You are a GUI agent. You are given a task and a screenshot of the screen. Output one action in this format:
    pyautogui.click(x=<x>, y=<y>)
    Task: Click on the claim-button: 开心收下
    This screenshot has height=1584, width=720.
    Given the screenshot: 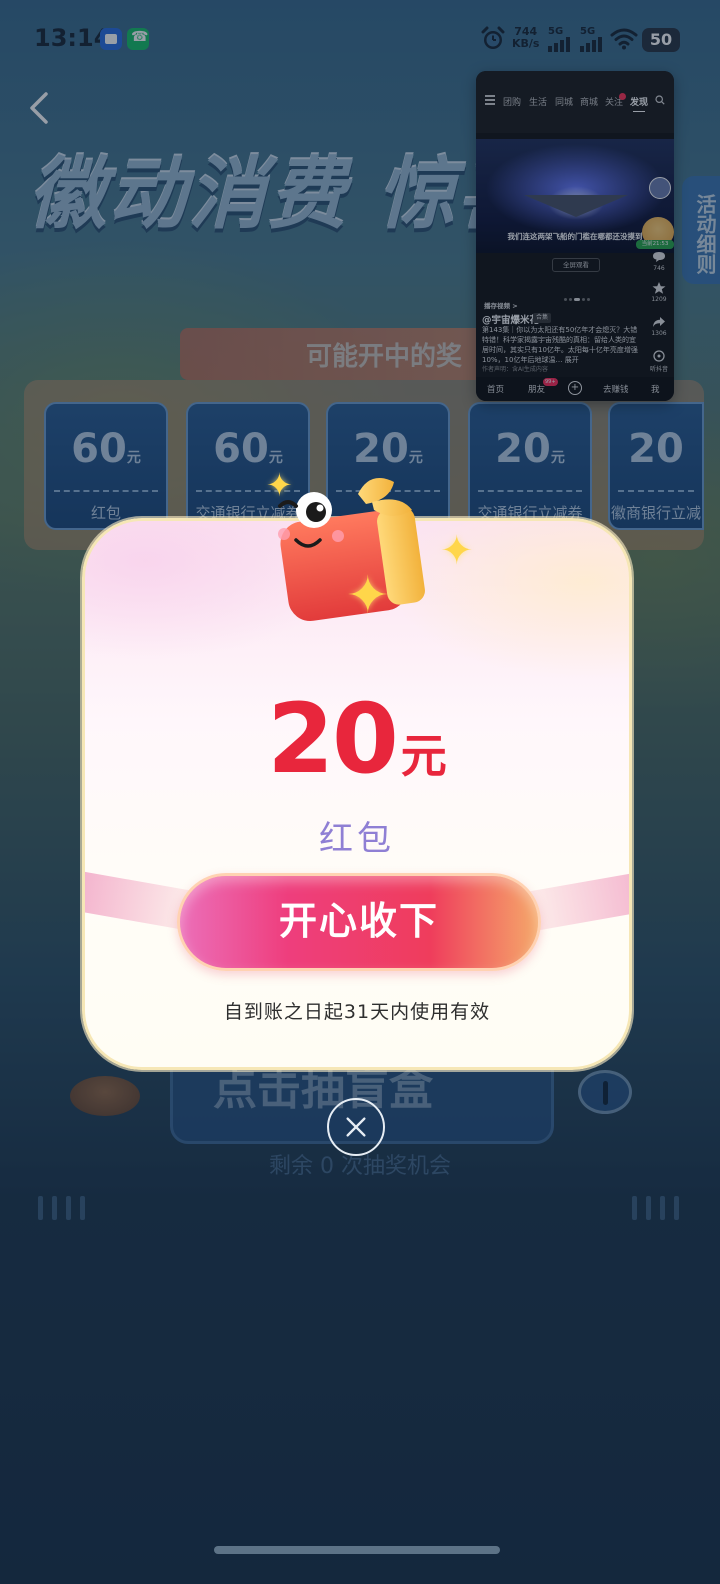 What is the action you would take?
    pyautogui.click(x=359, y=922)
    